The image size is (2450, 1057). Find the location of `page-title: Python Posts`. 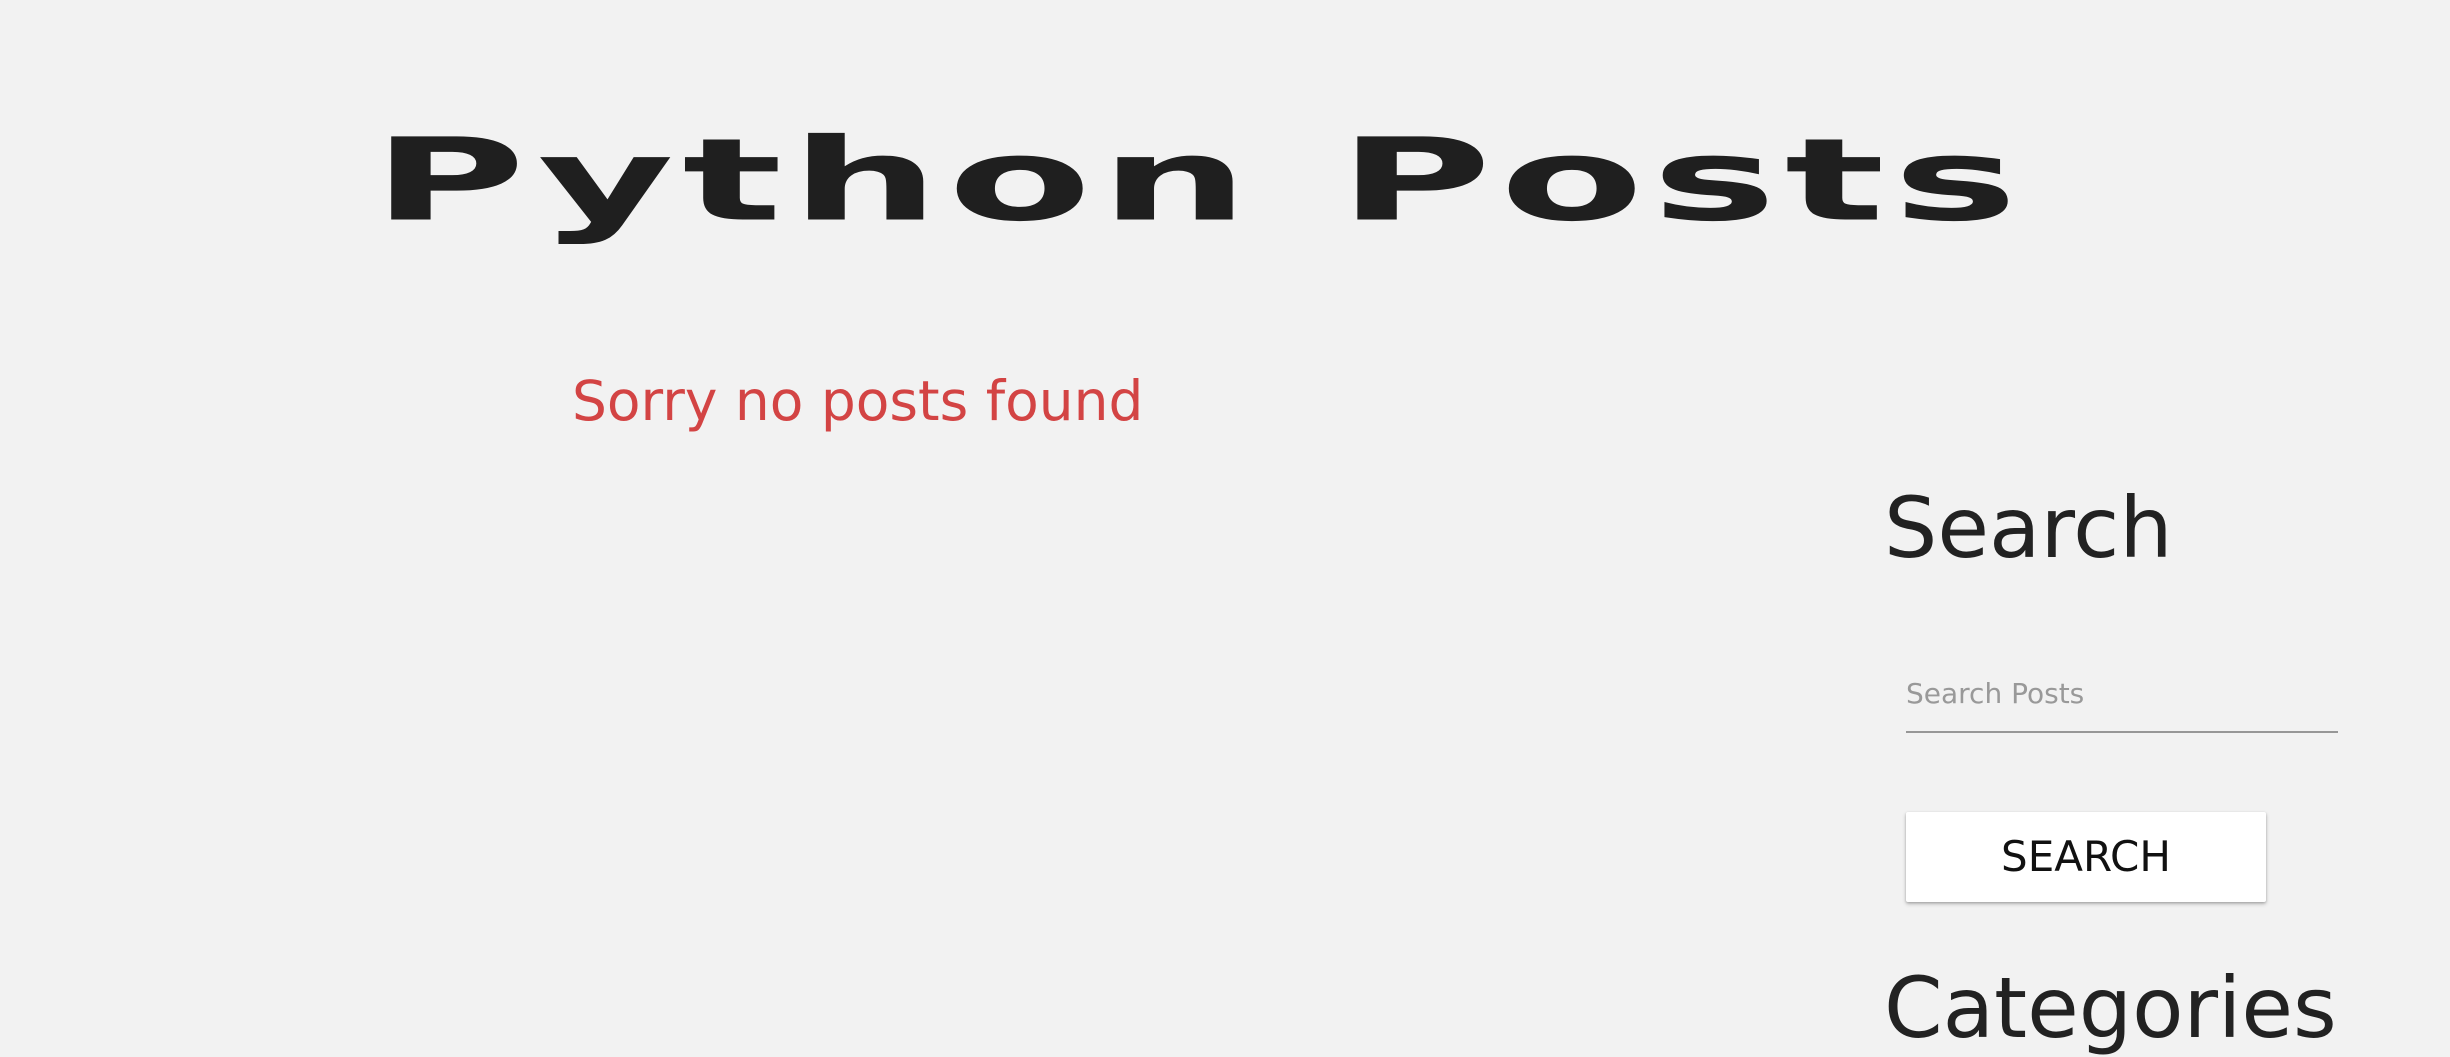

page-title: Python Posts is located at coordinates (1199, 180).